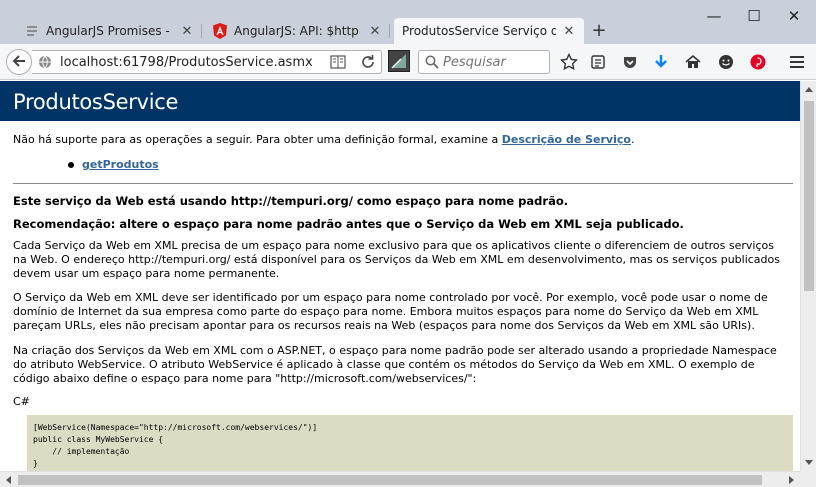 The height and width of the screenshot is (487, 816). What do you see at coordinates (186, 62) in the screenshot?
I see `url-text: localhost:61798/ProdutosService.asmx` at bounding box center [186, 62].